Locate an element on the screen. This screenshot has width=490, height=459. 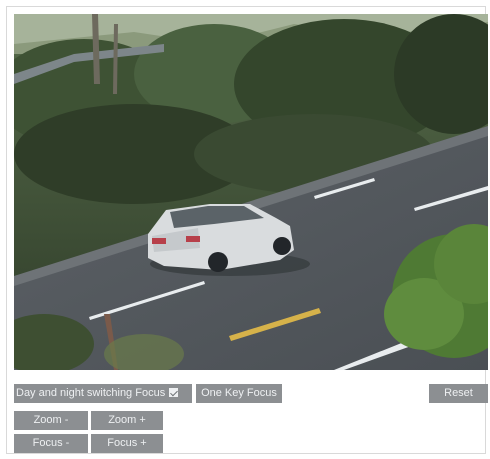
one-key-focus-button: One Key Focus is located at coordinates (239, 393).